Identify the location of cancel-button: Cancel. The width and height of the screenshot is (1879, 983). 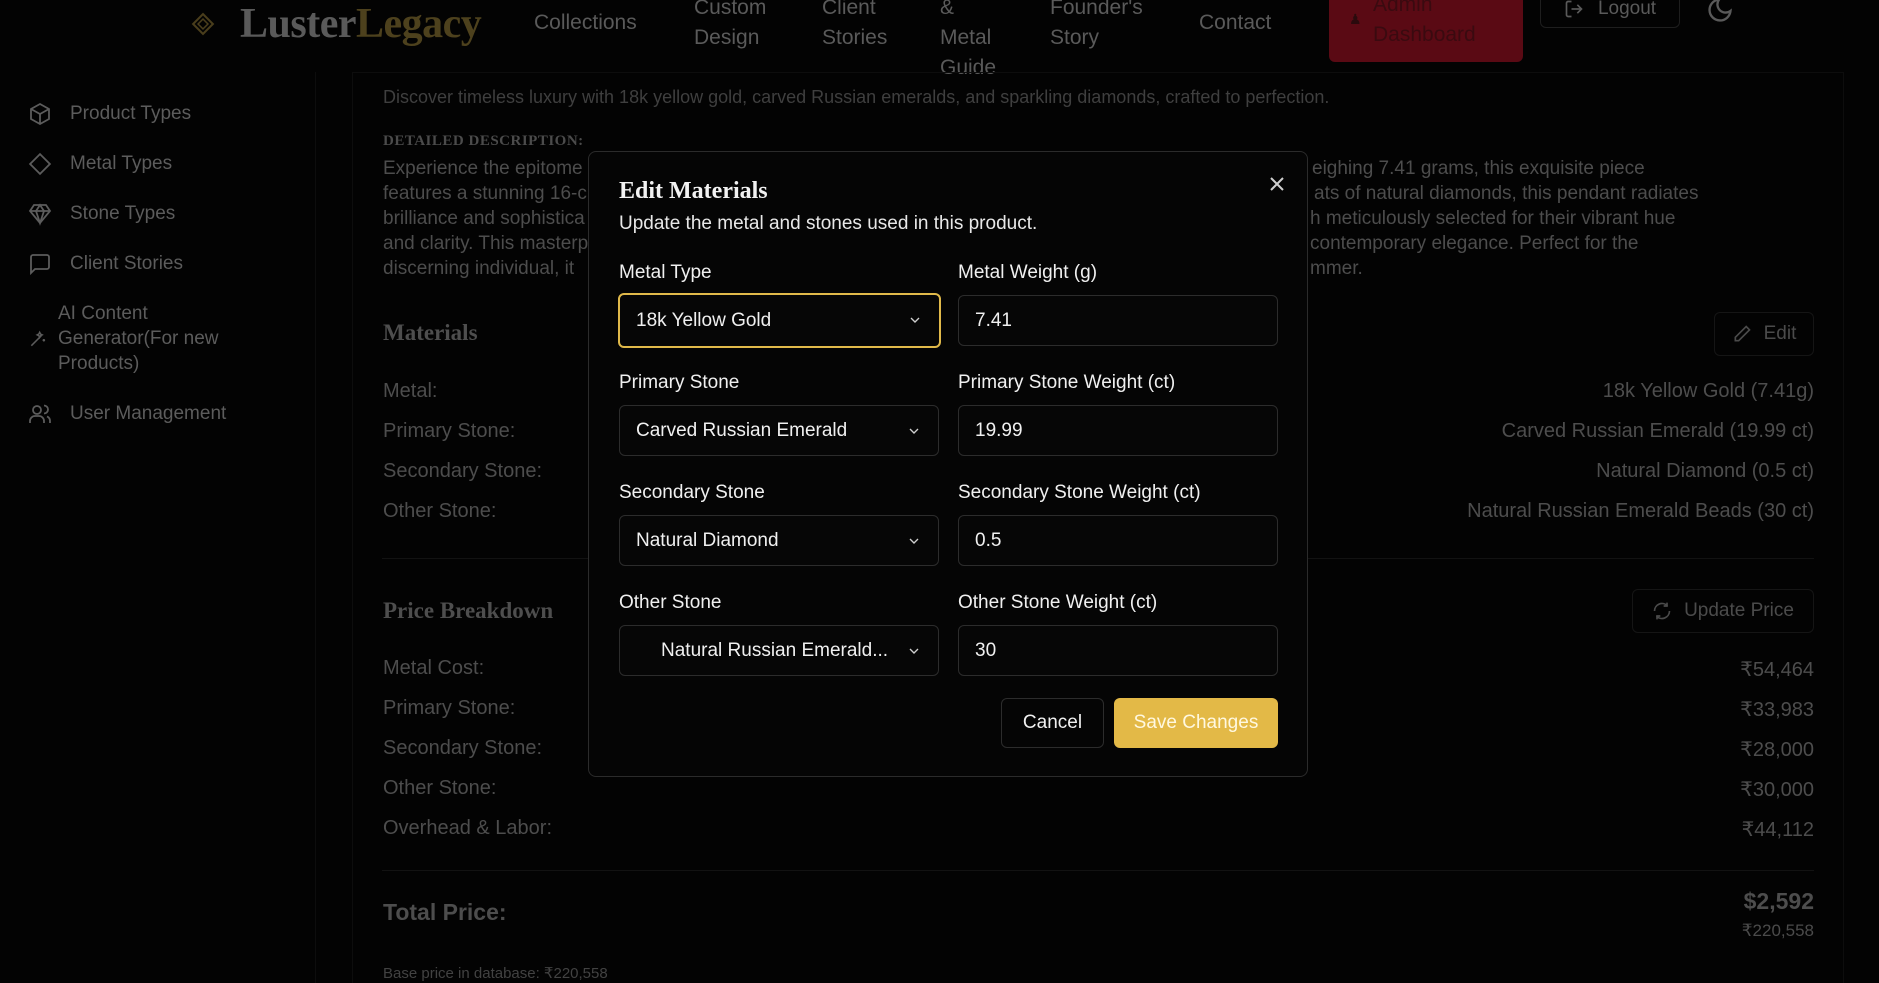
(1052, 723).